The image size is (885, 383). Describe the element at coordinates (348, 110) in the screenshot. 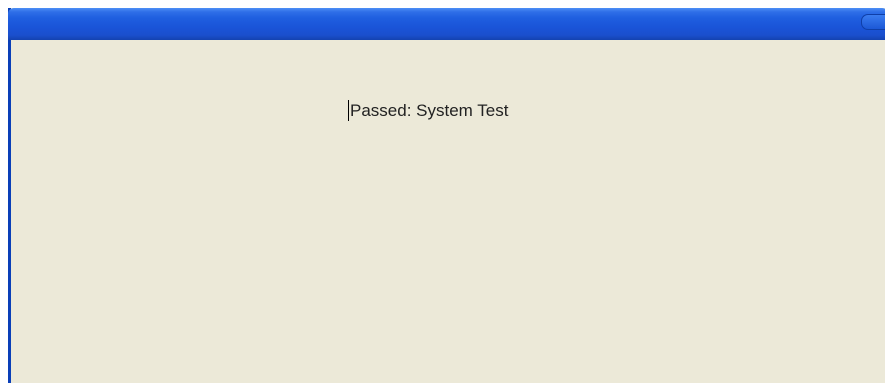

I see `text-caret` at that location.